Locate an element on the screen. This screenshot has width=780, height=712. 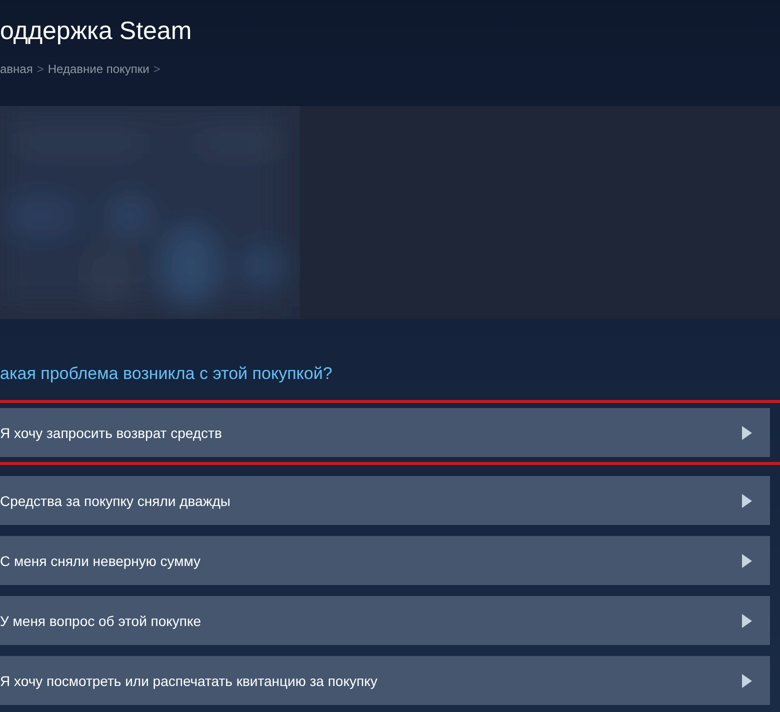
page-title: оддержка Steam is located at coordinates (96, 31).